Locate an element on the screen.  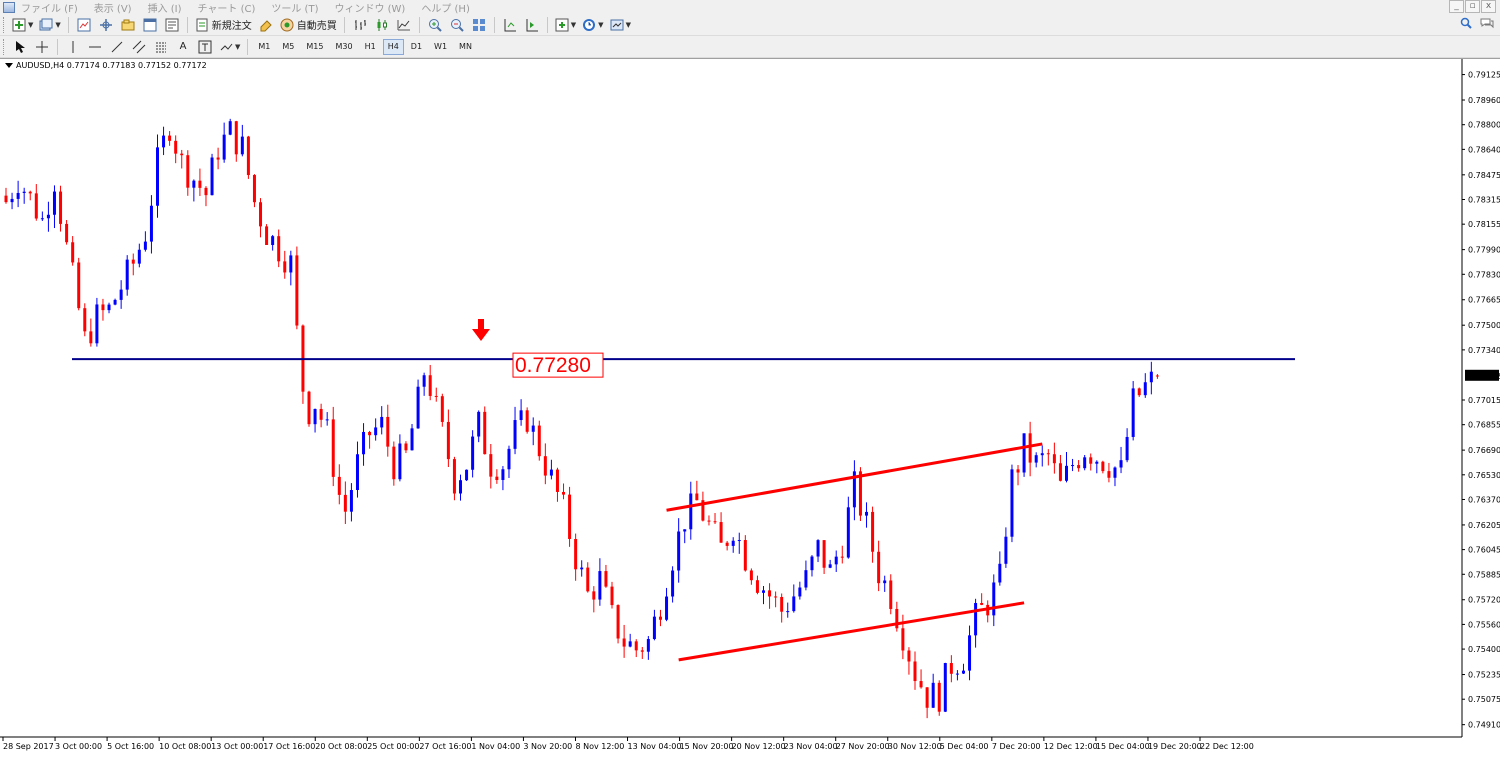
text-label-button is located at coordinates (205, 47).